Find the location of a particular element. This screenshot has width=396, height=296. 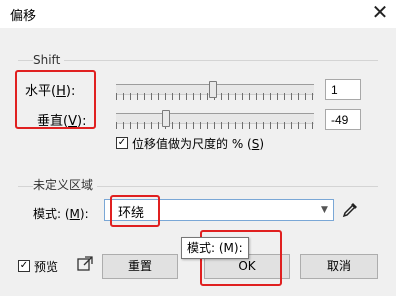

shift-group-label: Shift is located at coordinates (49, 60).